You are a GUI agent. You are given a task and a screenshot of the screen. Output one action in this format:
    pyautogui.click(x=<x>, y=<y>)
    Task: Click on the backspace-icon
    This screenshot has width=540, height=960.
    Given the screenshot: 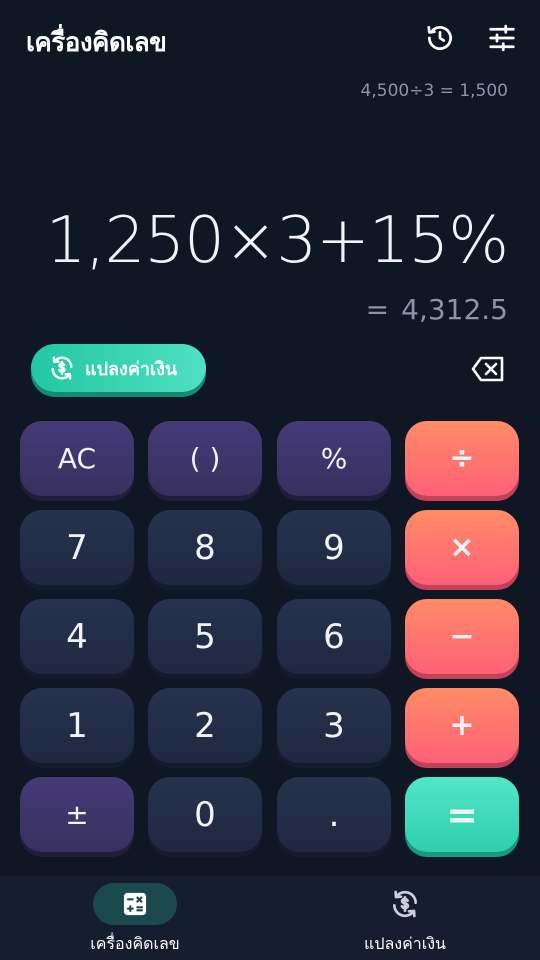 What is the action you would take?
    pyautogui.click(x=487, y=369)
    